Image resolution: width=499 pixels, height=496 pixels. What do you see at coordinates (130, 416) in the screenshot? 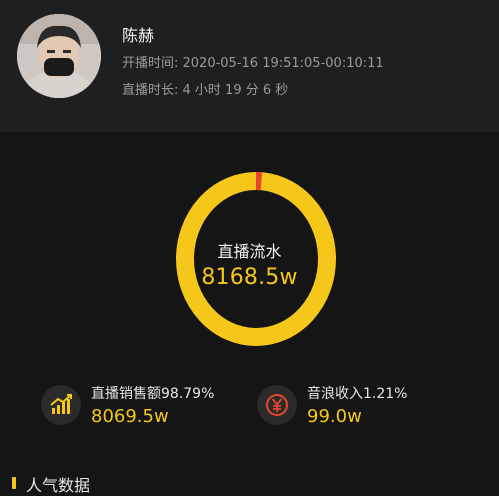
I see `sales-value: 8069.5w` at bounding box center [130, 416].